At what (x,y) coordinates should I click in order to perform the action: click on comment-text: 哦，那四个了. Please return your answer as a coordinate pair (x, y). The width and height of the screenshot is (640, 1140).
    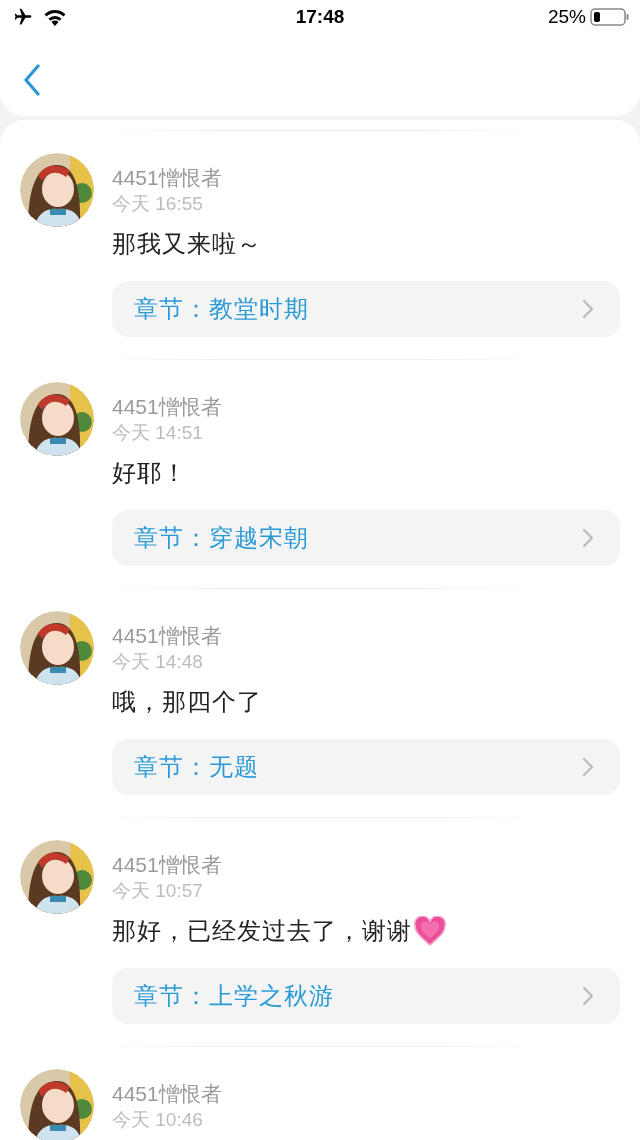
    Looking at the image, I should click on (187, 702).